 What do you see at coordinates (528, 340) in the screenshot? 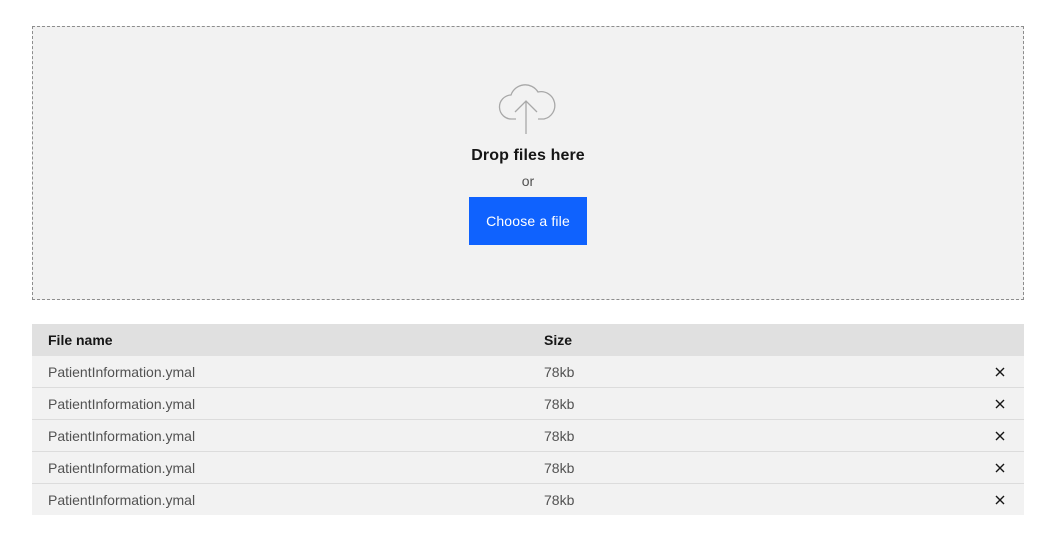
I see `table-header: File name Size` at bounding box center [528, 340].